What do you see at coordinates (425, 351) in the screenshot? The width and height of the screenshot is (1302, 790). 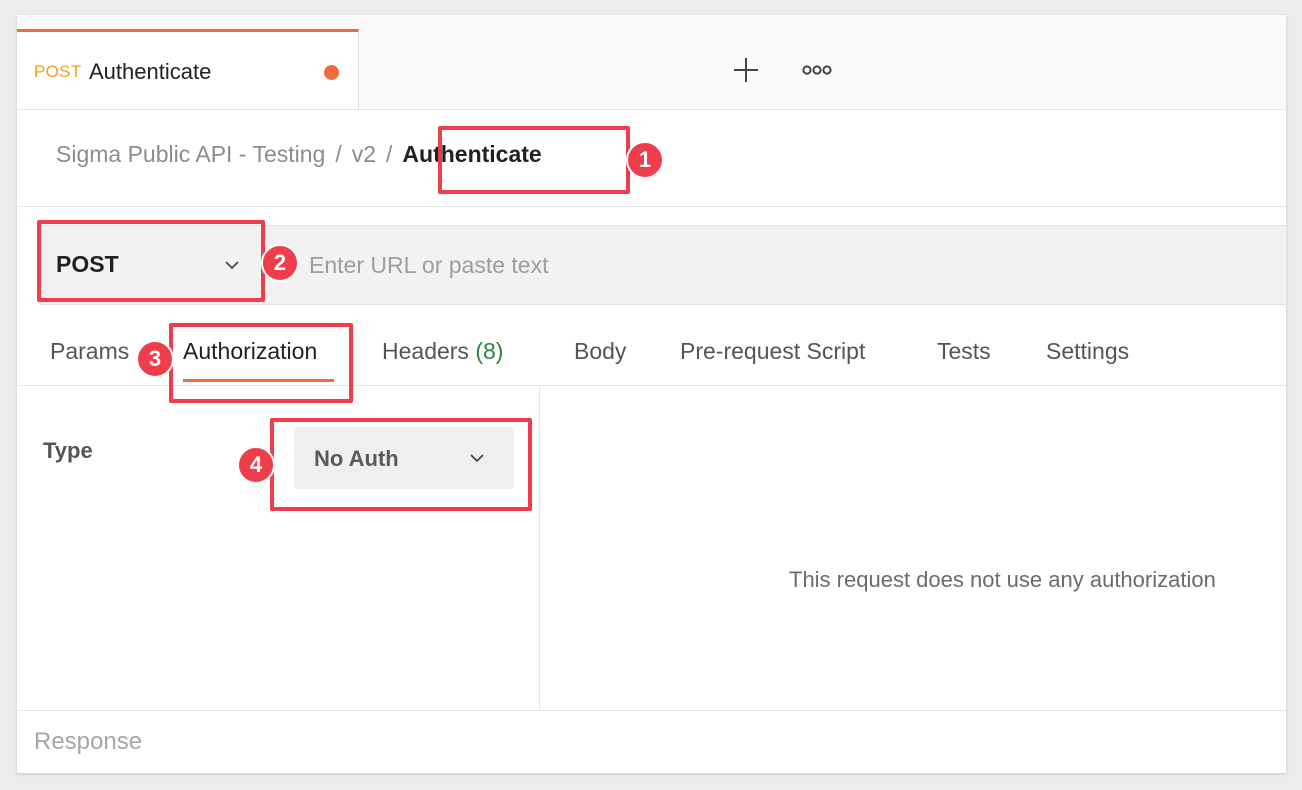 I see `tab-headers-label: Headers` at bounding box center [425, 351].